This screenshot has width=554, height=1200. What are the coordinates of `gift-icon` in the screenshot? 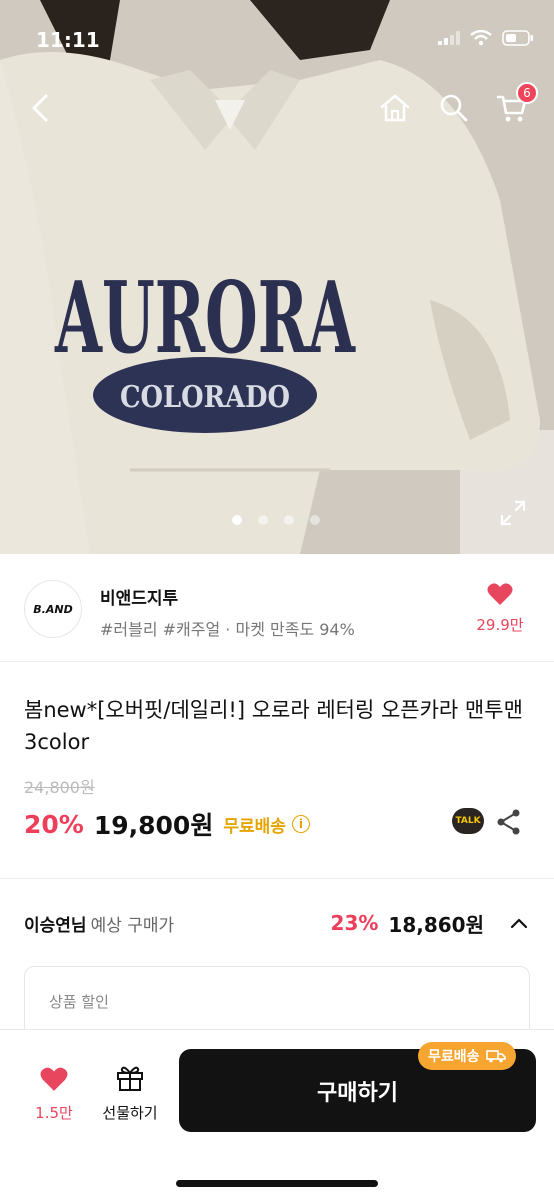 It's located at (130, 1078).